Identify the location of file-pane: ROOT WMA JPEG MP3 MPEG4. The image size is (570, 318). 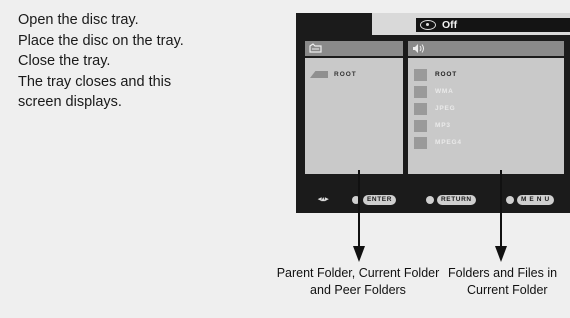
(486, 107).